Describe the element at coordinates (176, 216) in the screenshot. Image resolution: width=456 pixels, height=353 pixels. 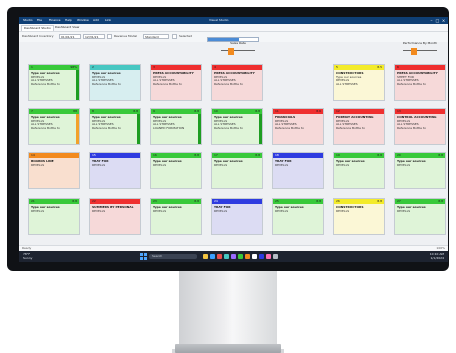
I see `dashboard-card: 23 8.8 Type our sources REVELLS` at that location.